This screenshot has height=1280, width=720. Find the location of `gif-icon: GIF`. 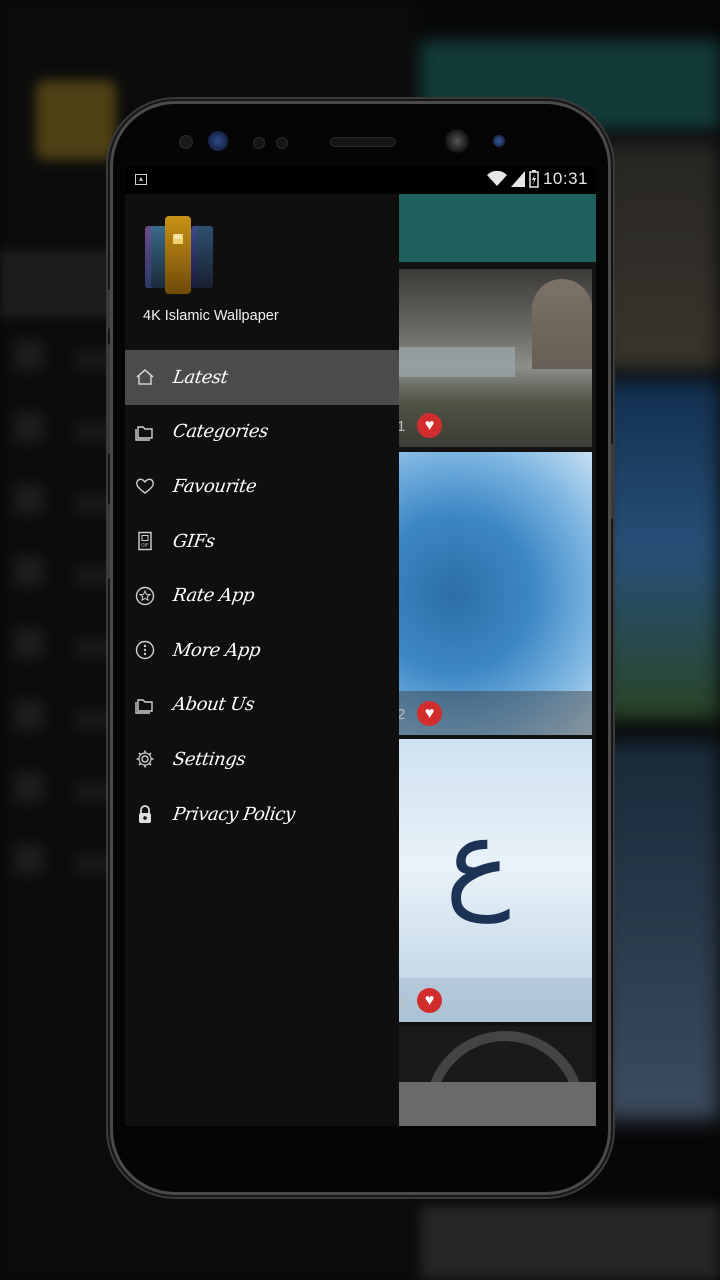

gif-icon: GIF is located at coordinates (145, 541).